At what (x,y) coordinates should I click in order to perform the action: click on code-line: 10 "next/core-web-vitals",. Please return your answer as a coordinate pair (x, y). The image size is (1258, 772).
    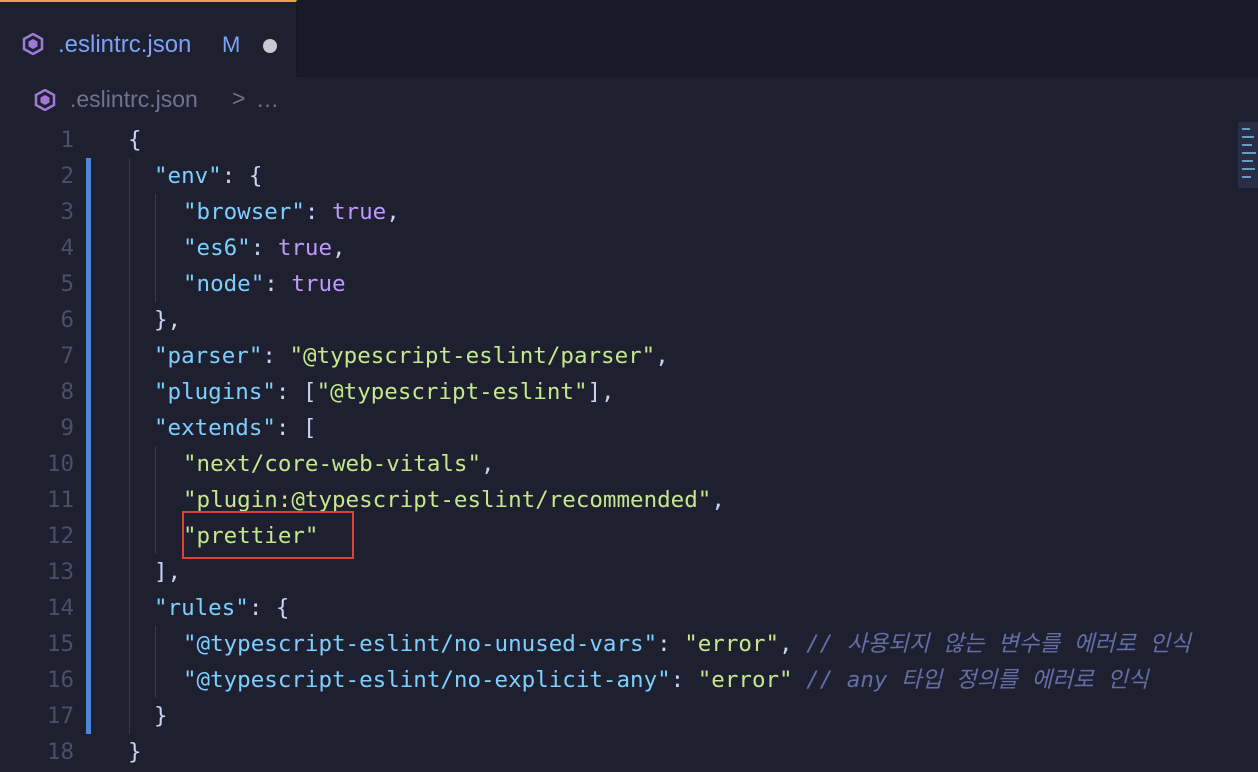
    Looking at the image, I should click on (619, 464).